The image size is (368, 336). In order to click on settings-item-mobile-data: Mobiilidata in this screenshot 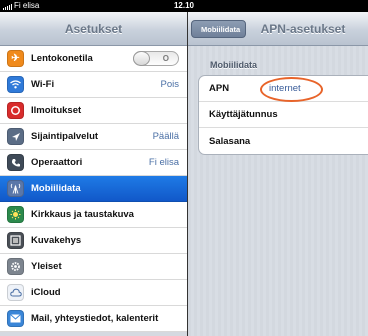, I will do `click(93, 189)`.